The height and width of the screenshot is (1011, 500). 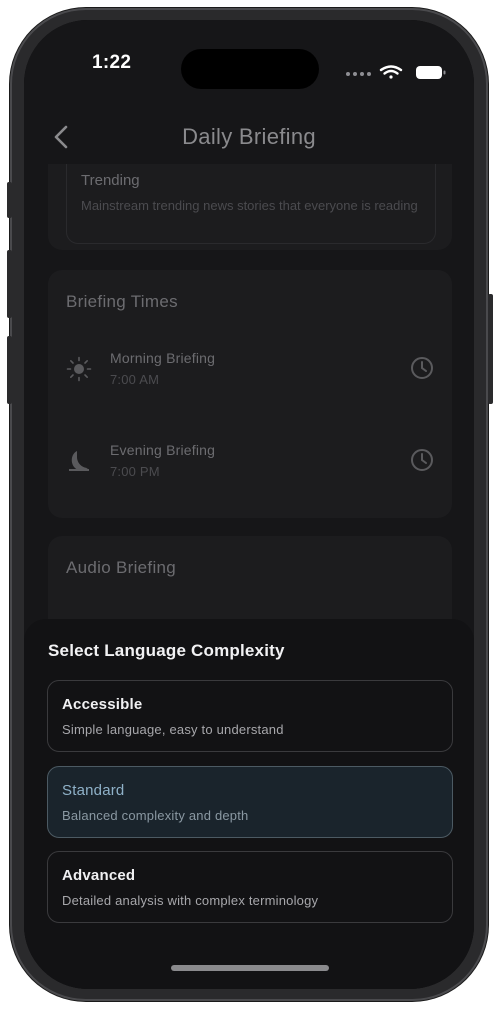 What do you see at coordinates (9, 370) in the screenshot?
I see `volume-down-button` at bounding box center [9, 370].